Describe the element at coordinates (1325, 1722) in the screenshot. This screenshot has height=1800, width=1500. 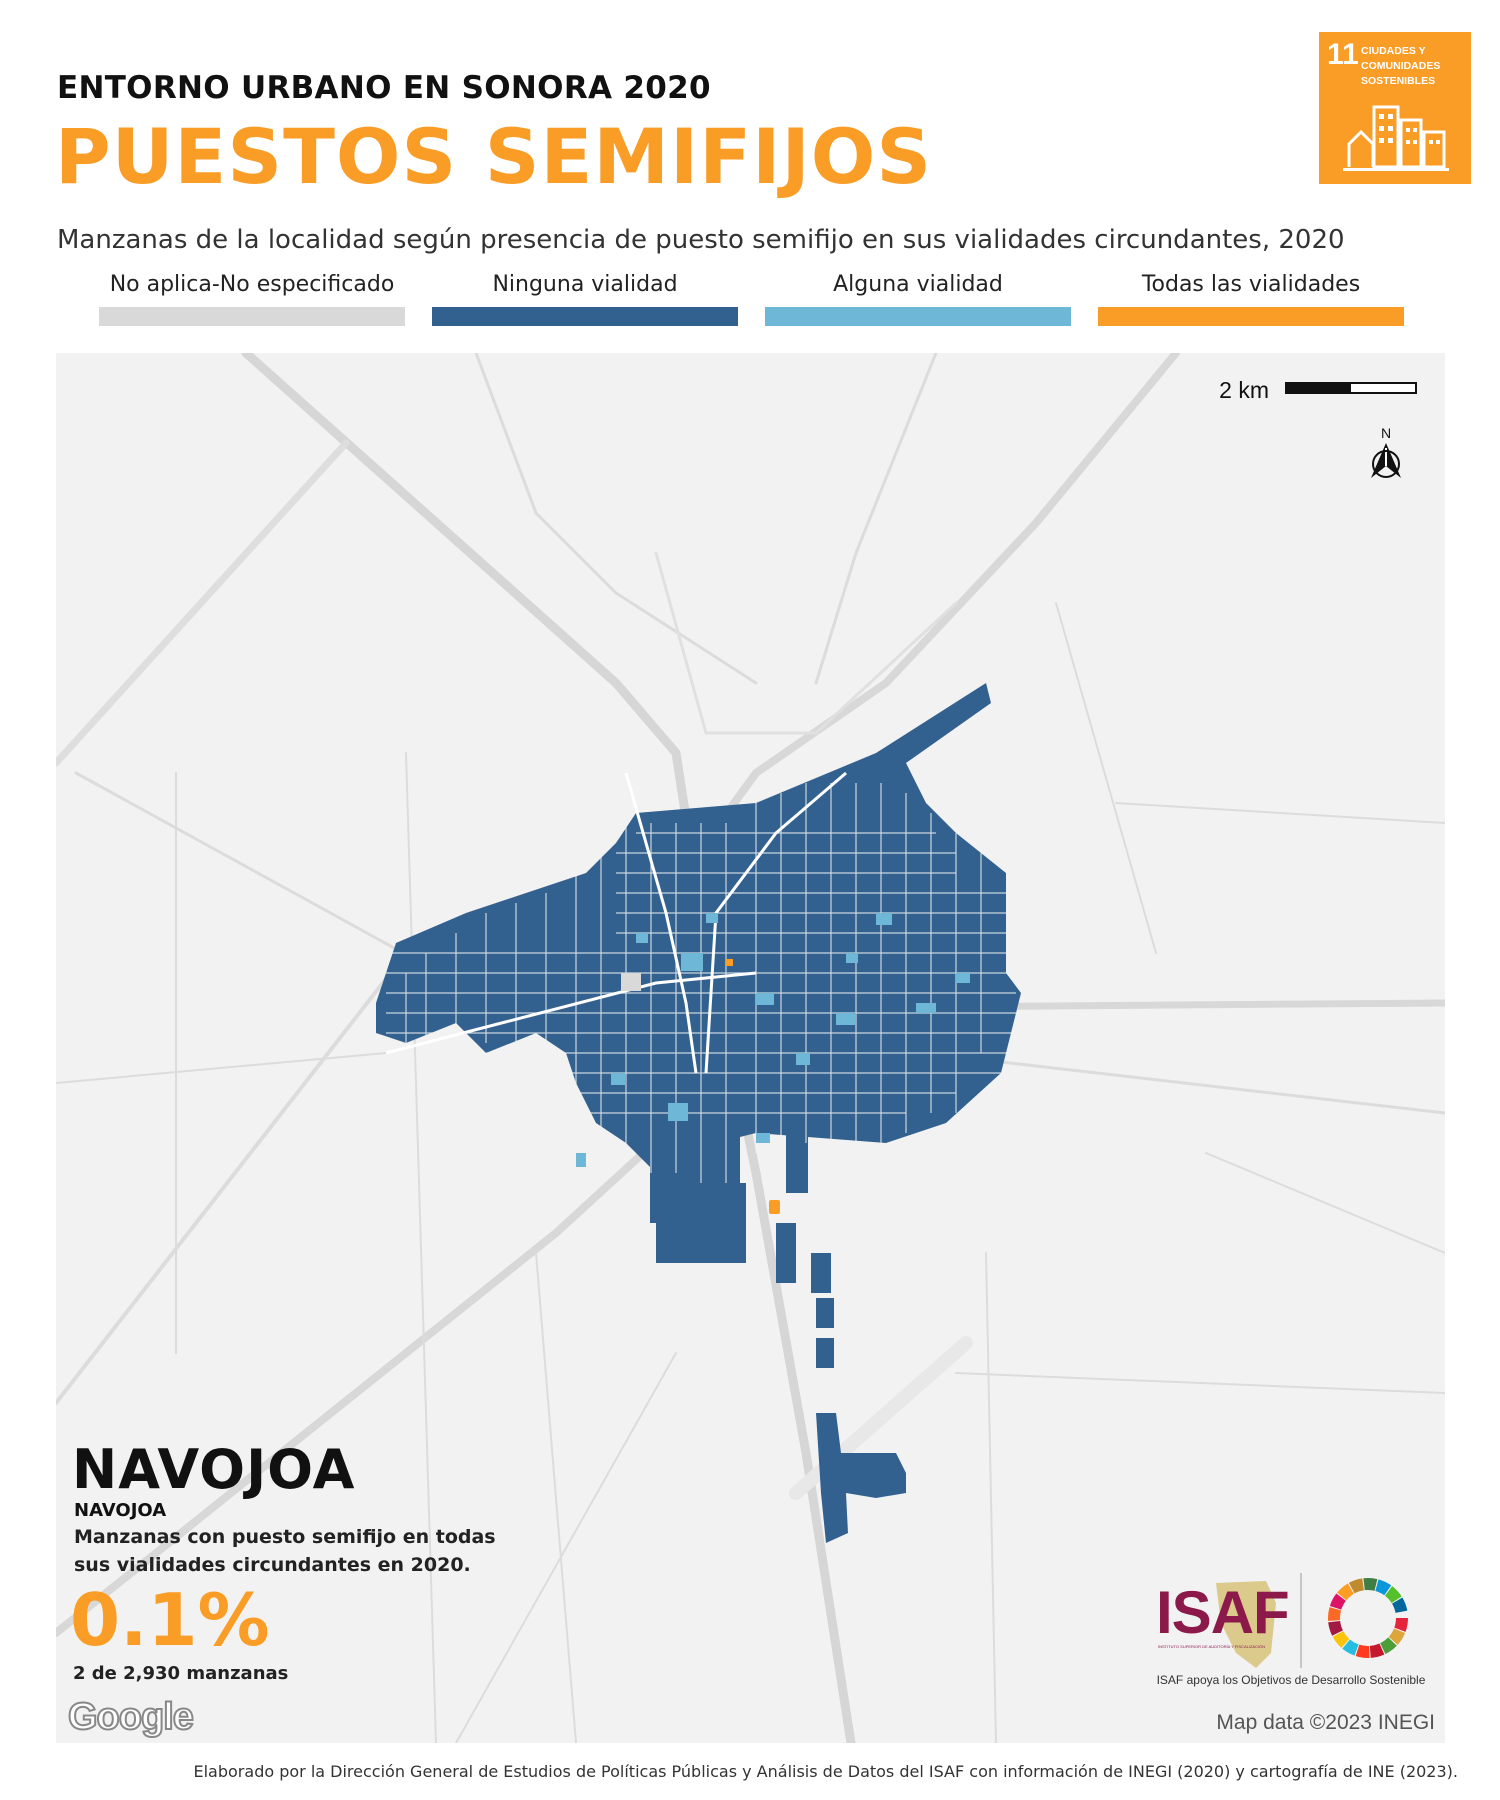
I see `map-credit: Map data ©2023 INEGI` at that location.